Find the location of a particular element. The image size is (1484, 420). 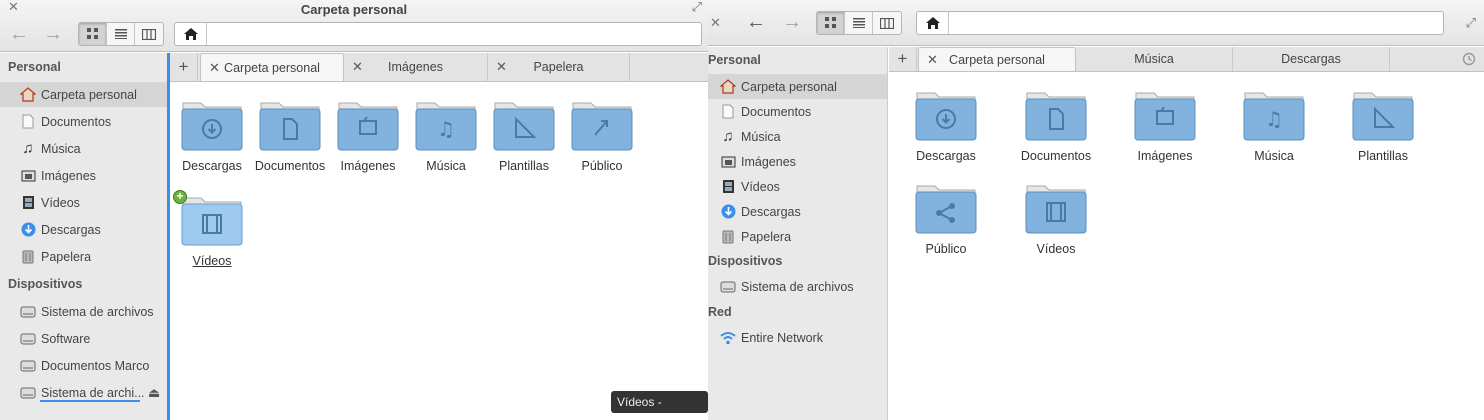

window-title: Carpeta personal is located at coordinates (354, 9).